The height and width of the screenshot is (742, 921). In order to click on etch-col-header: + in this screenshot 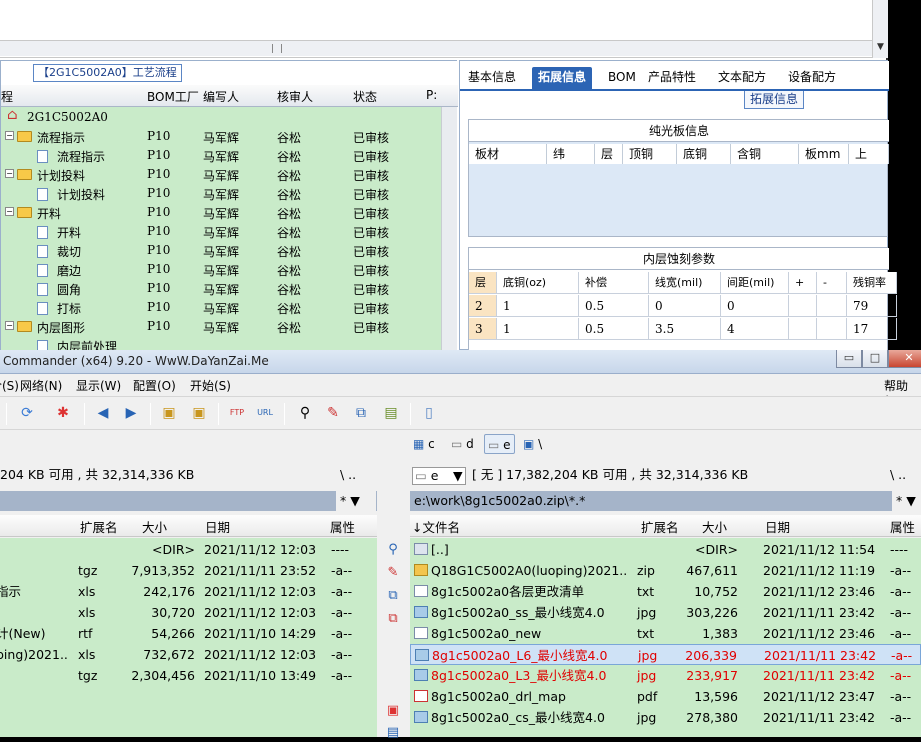, I will do `click(803, 283)`.